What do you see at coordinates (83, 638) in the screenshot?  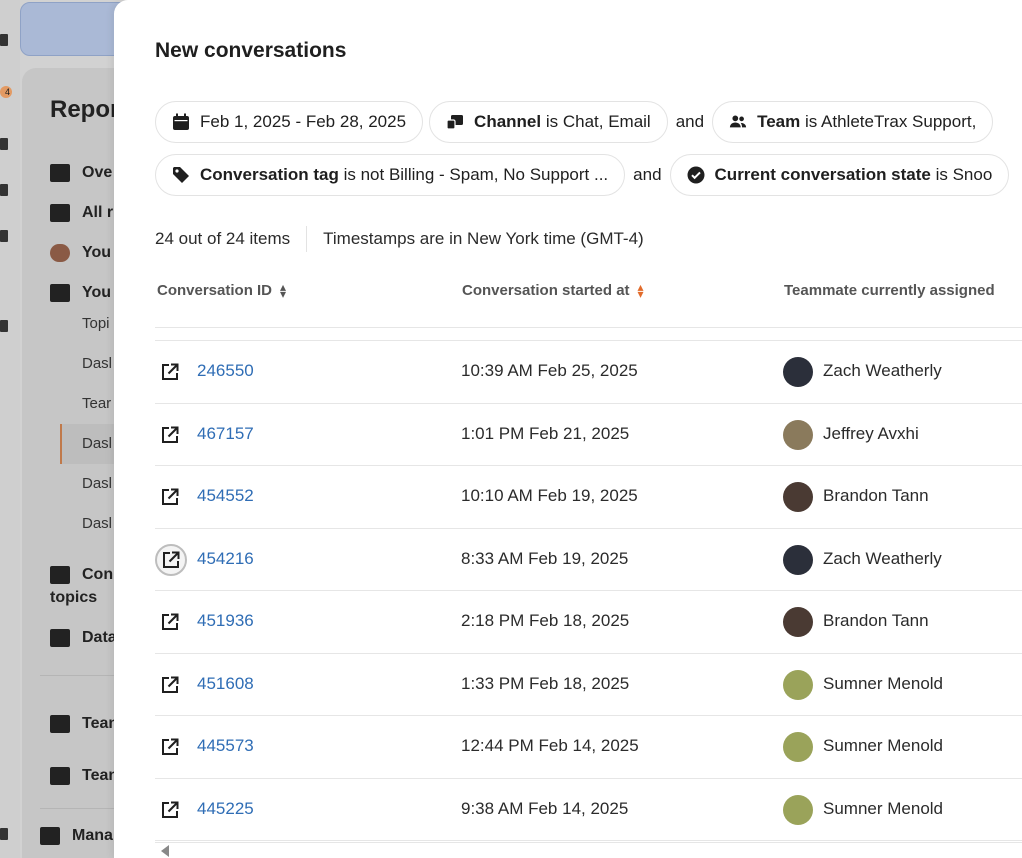 I see `sidebar-item-data: Data` at bounding box center [83, 638].